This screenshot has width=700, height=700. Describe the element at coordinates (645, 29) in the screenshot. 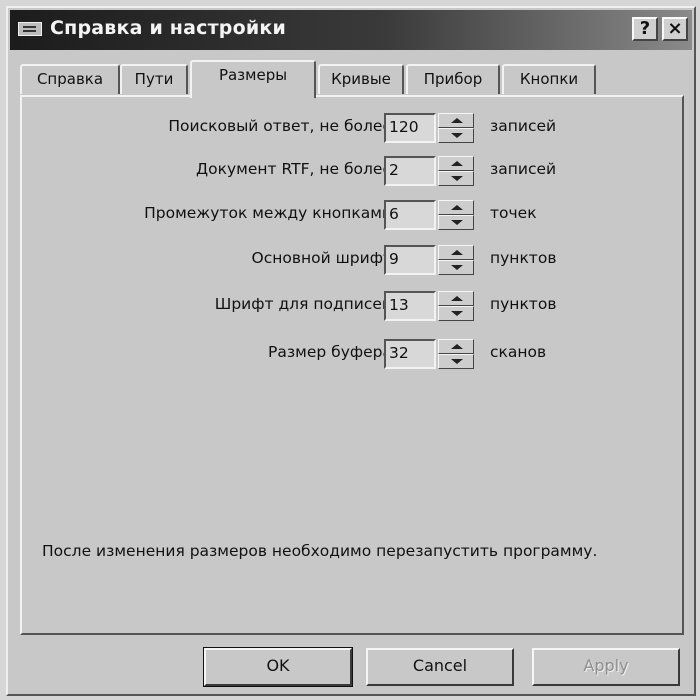

I see `help-button: ?` at that location.